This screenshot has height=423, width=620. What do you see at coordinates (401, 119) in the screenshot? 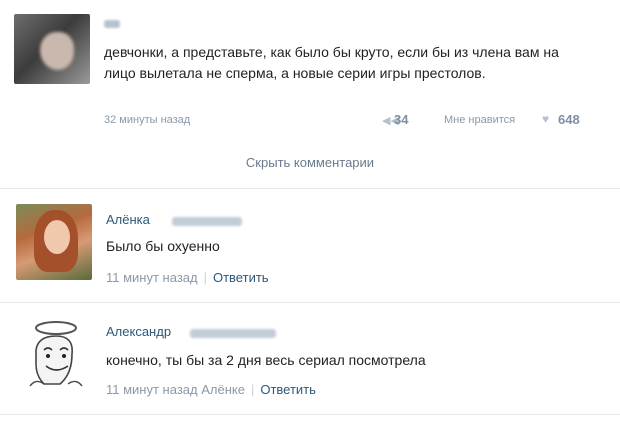
I see `reply-count: 34` at bounding box center [401, 119].